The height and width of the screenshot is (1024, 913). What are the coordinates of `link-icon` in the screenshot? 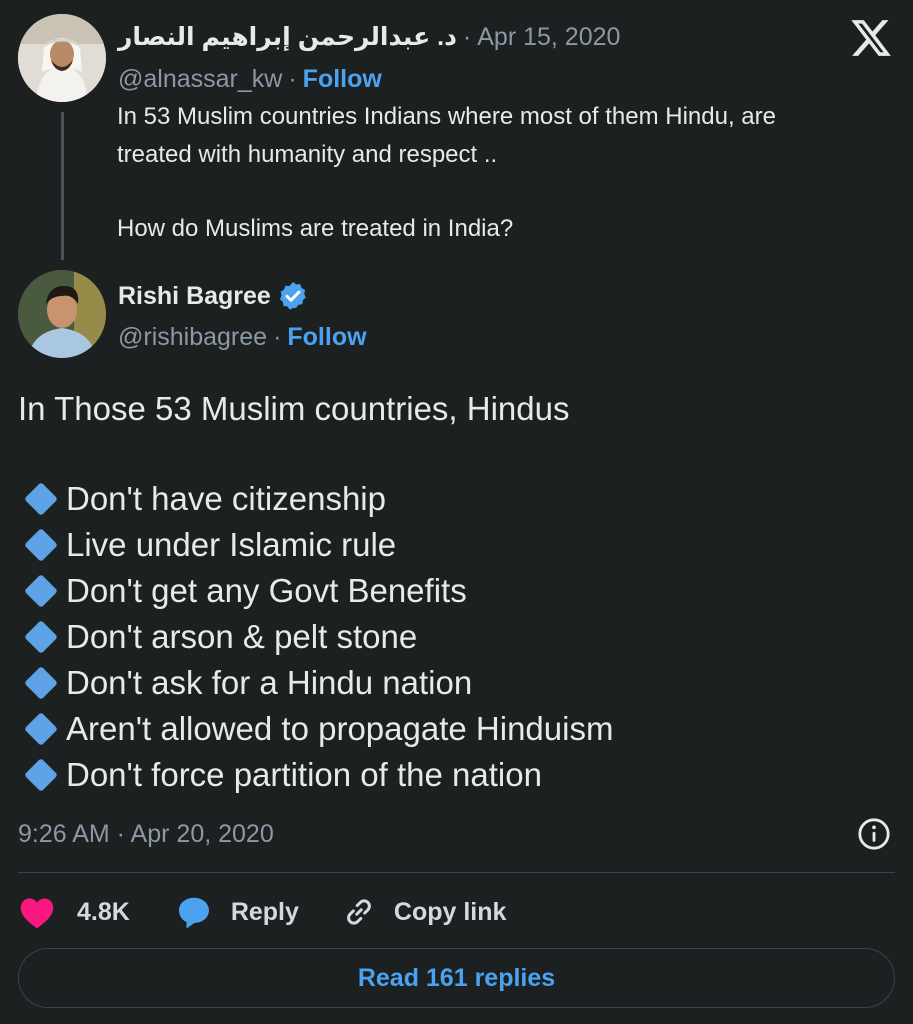 It's located at (359, 912).